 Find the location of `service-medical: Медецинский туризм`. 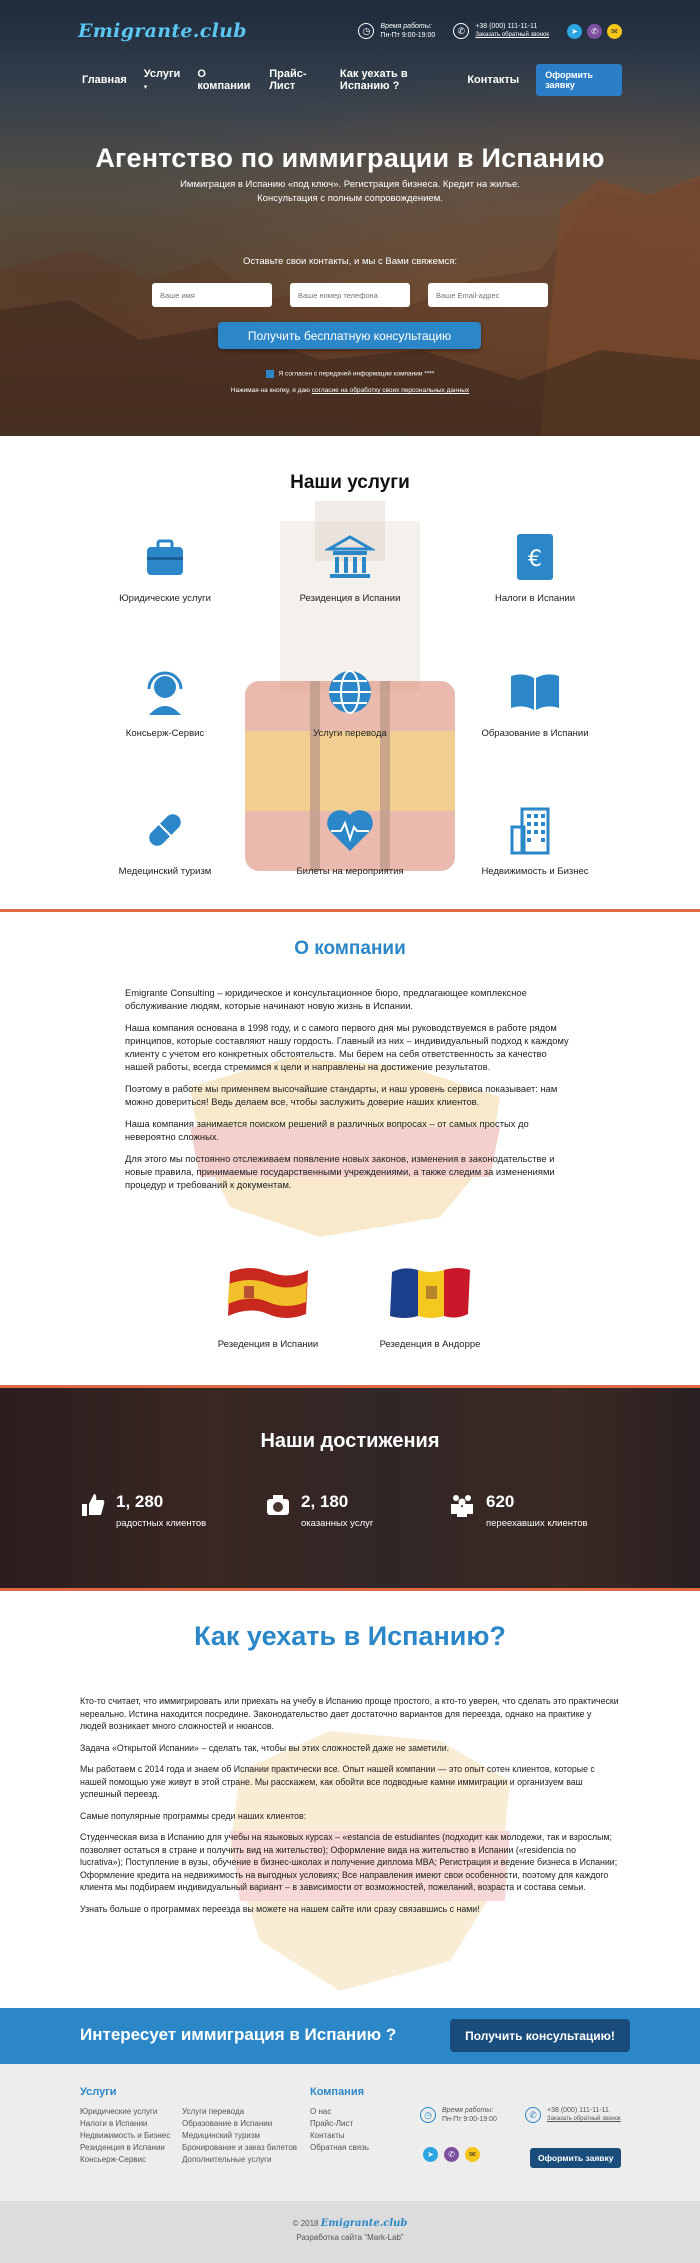

service-medical: Медецинский туризм is located at coordinates (165, 840).